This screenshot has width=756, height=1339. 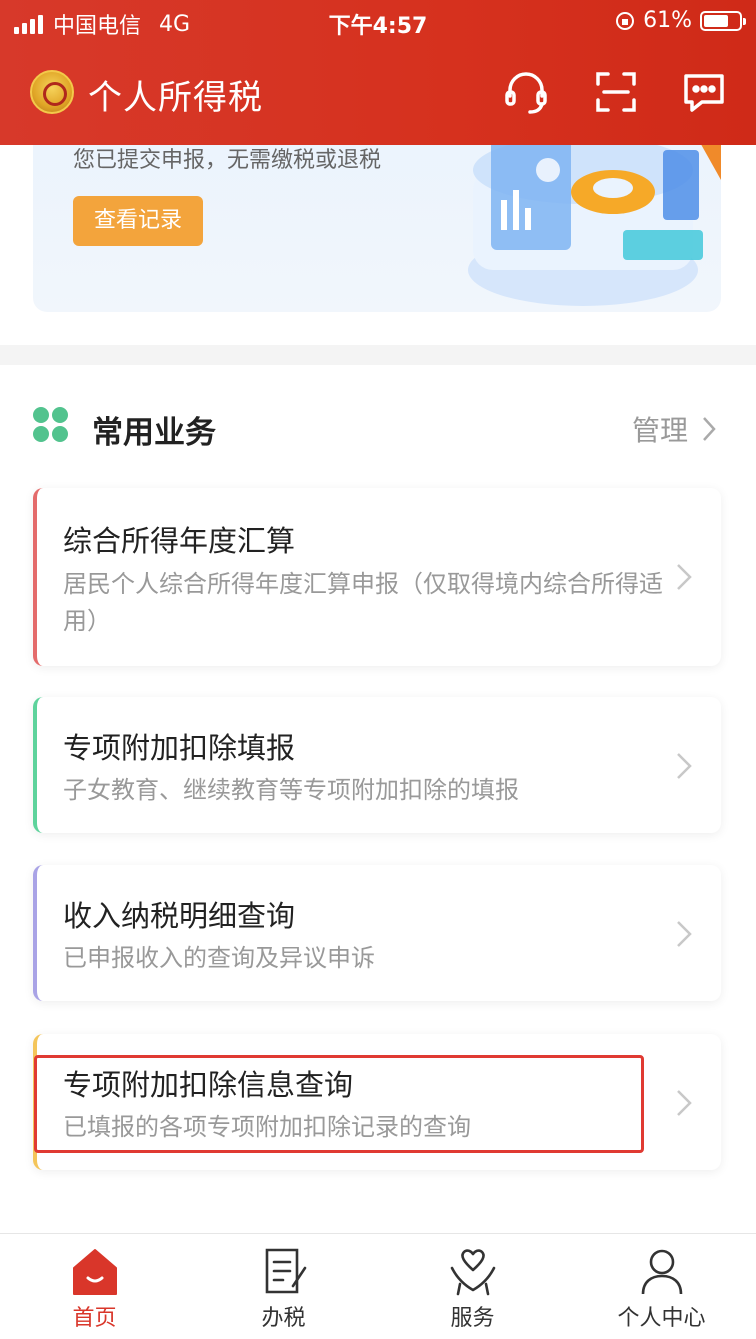 I want to click on tab-label: 个人中心, so click(x=661, y=1318).